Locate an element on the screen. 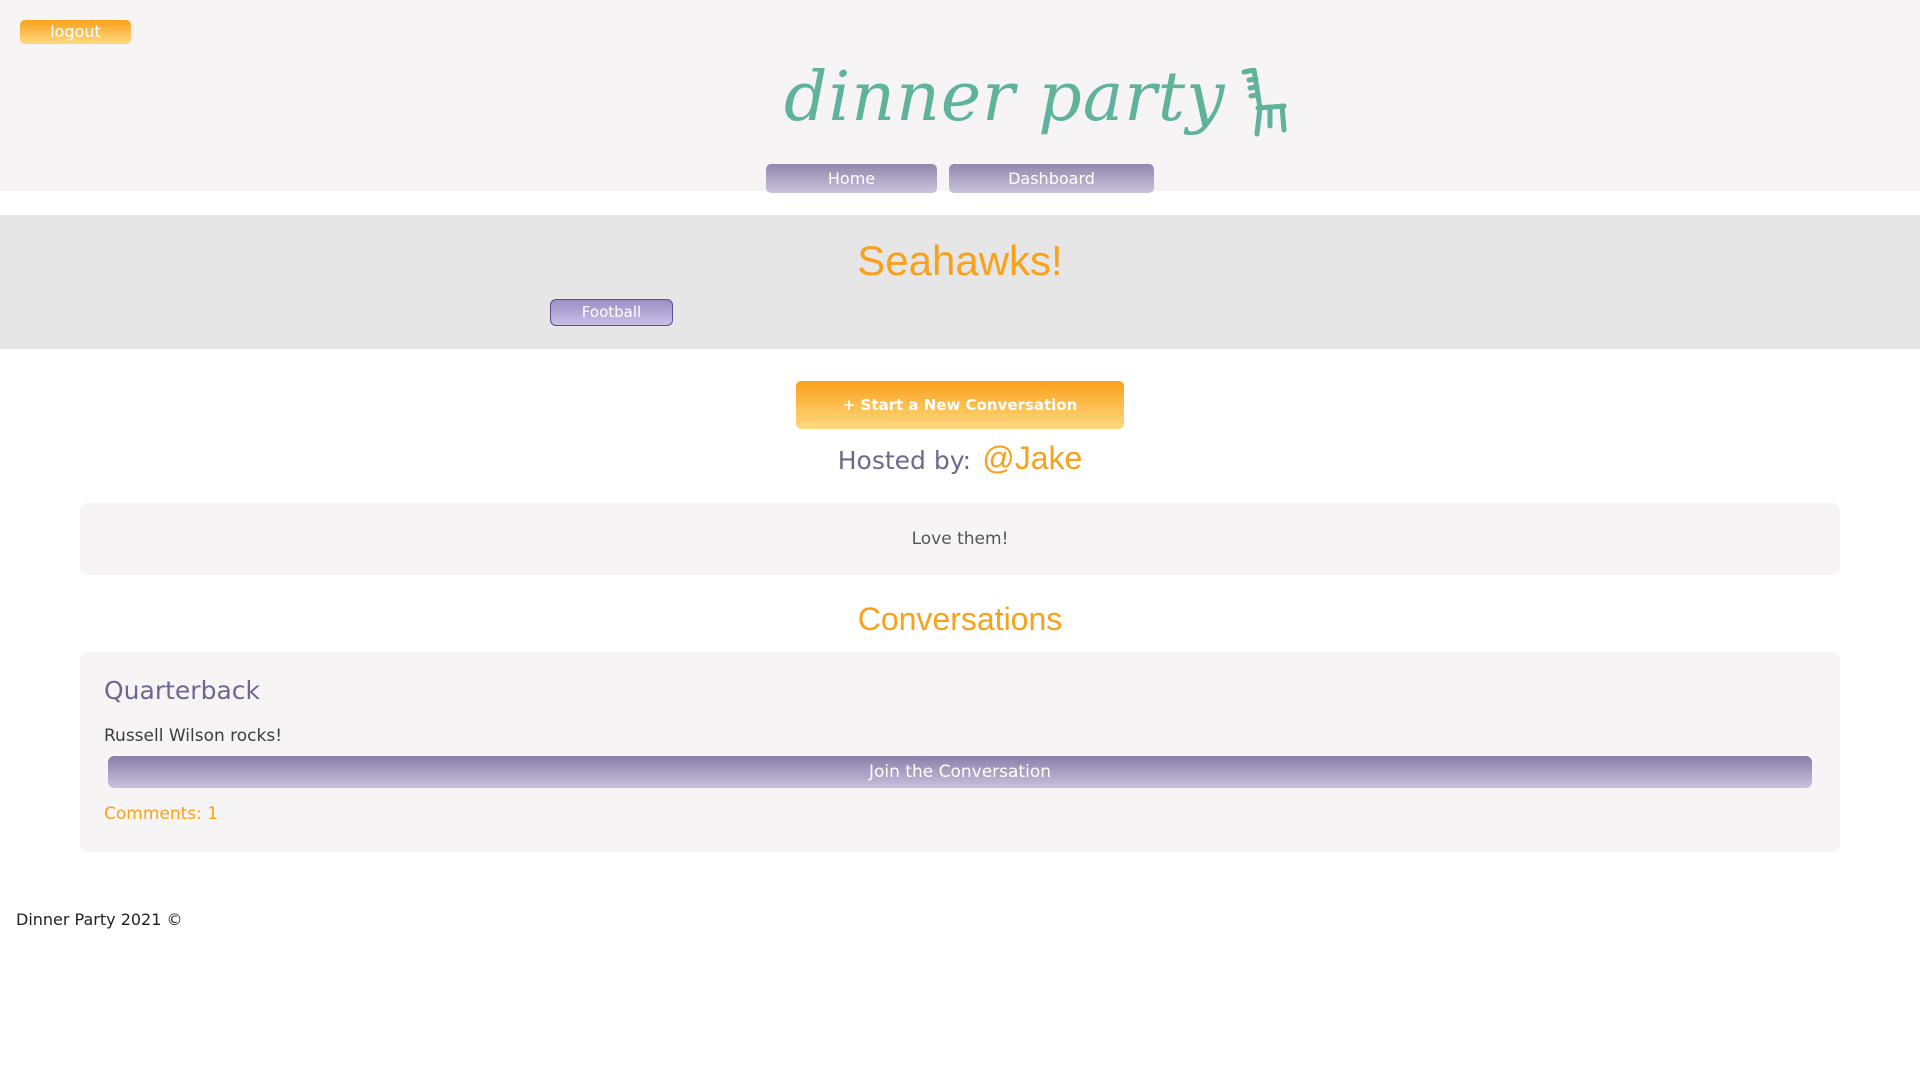  comments-count-link: Comments: 1 is located at coordinates (161, 814).